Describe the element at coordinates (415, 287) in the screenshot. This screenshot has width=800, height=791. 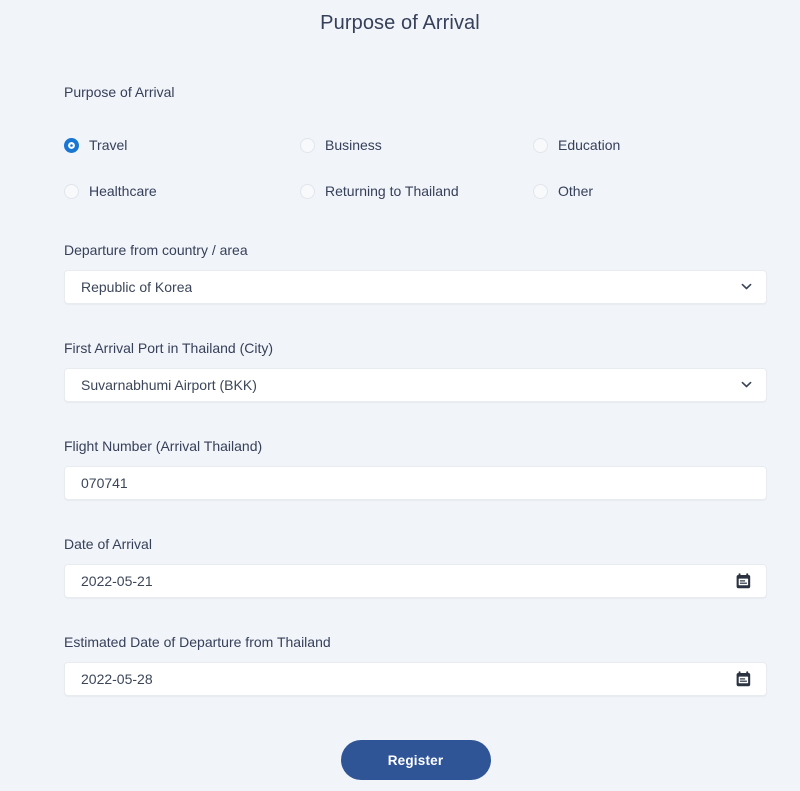
I see `departure-country-select: Republic of Korea` at that location.